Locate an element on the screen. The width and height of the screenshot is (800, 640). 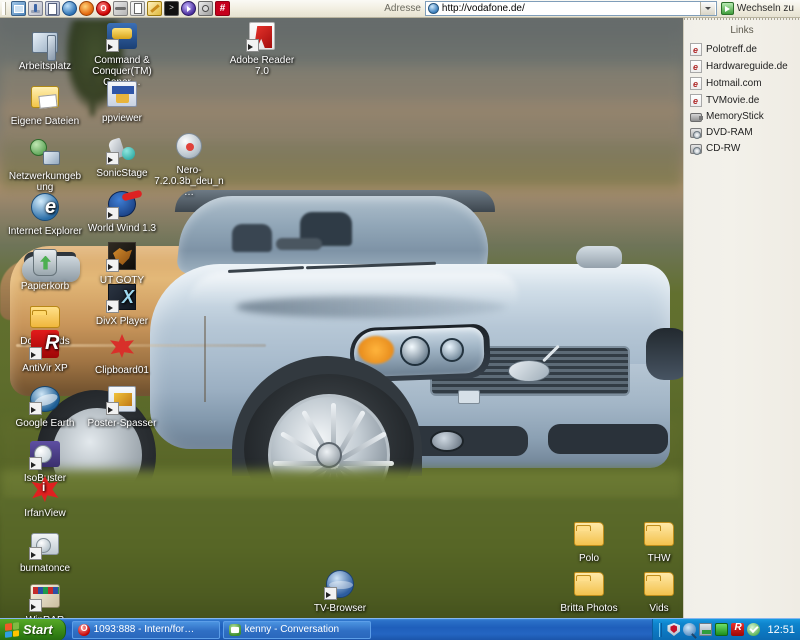
chevron-down-icon is located at coordinates (707, 8).